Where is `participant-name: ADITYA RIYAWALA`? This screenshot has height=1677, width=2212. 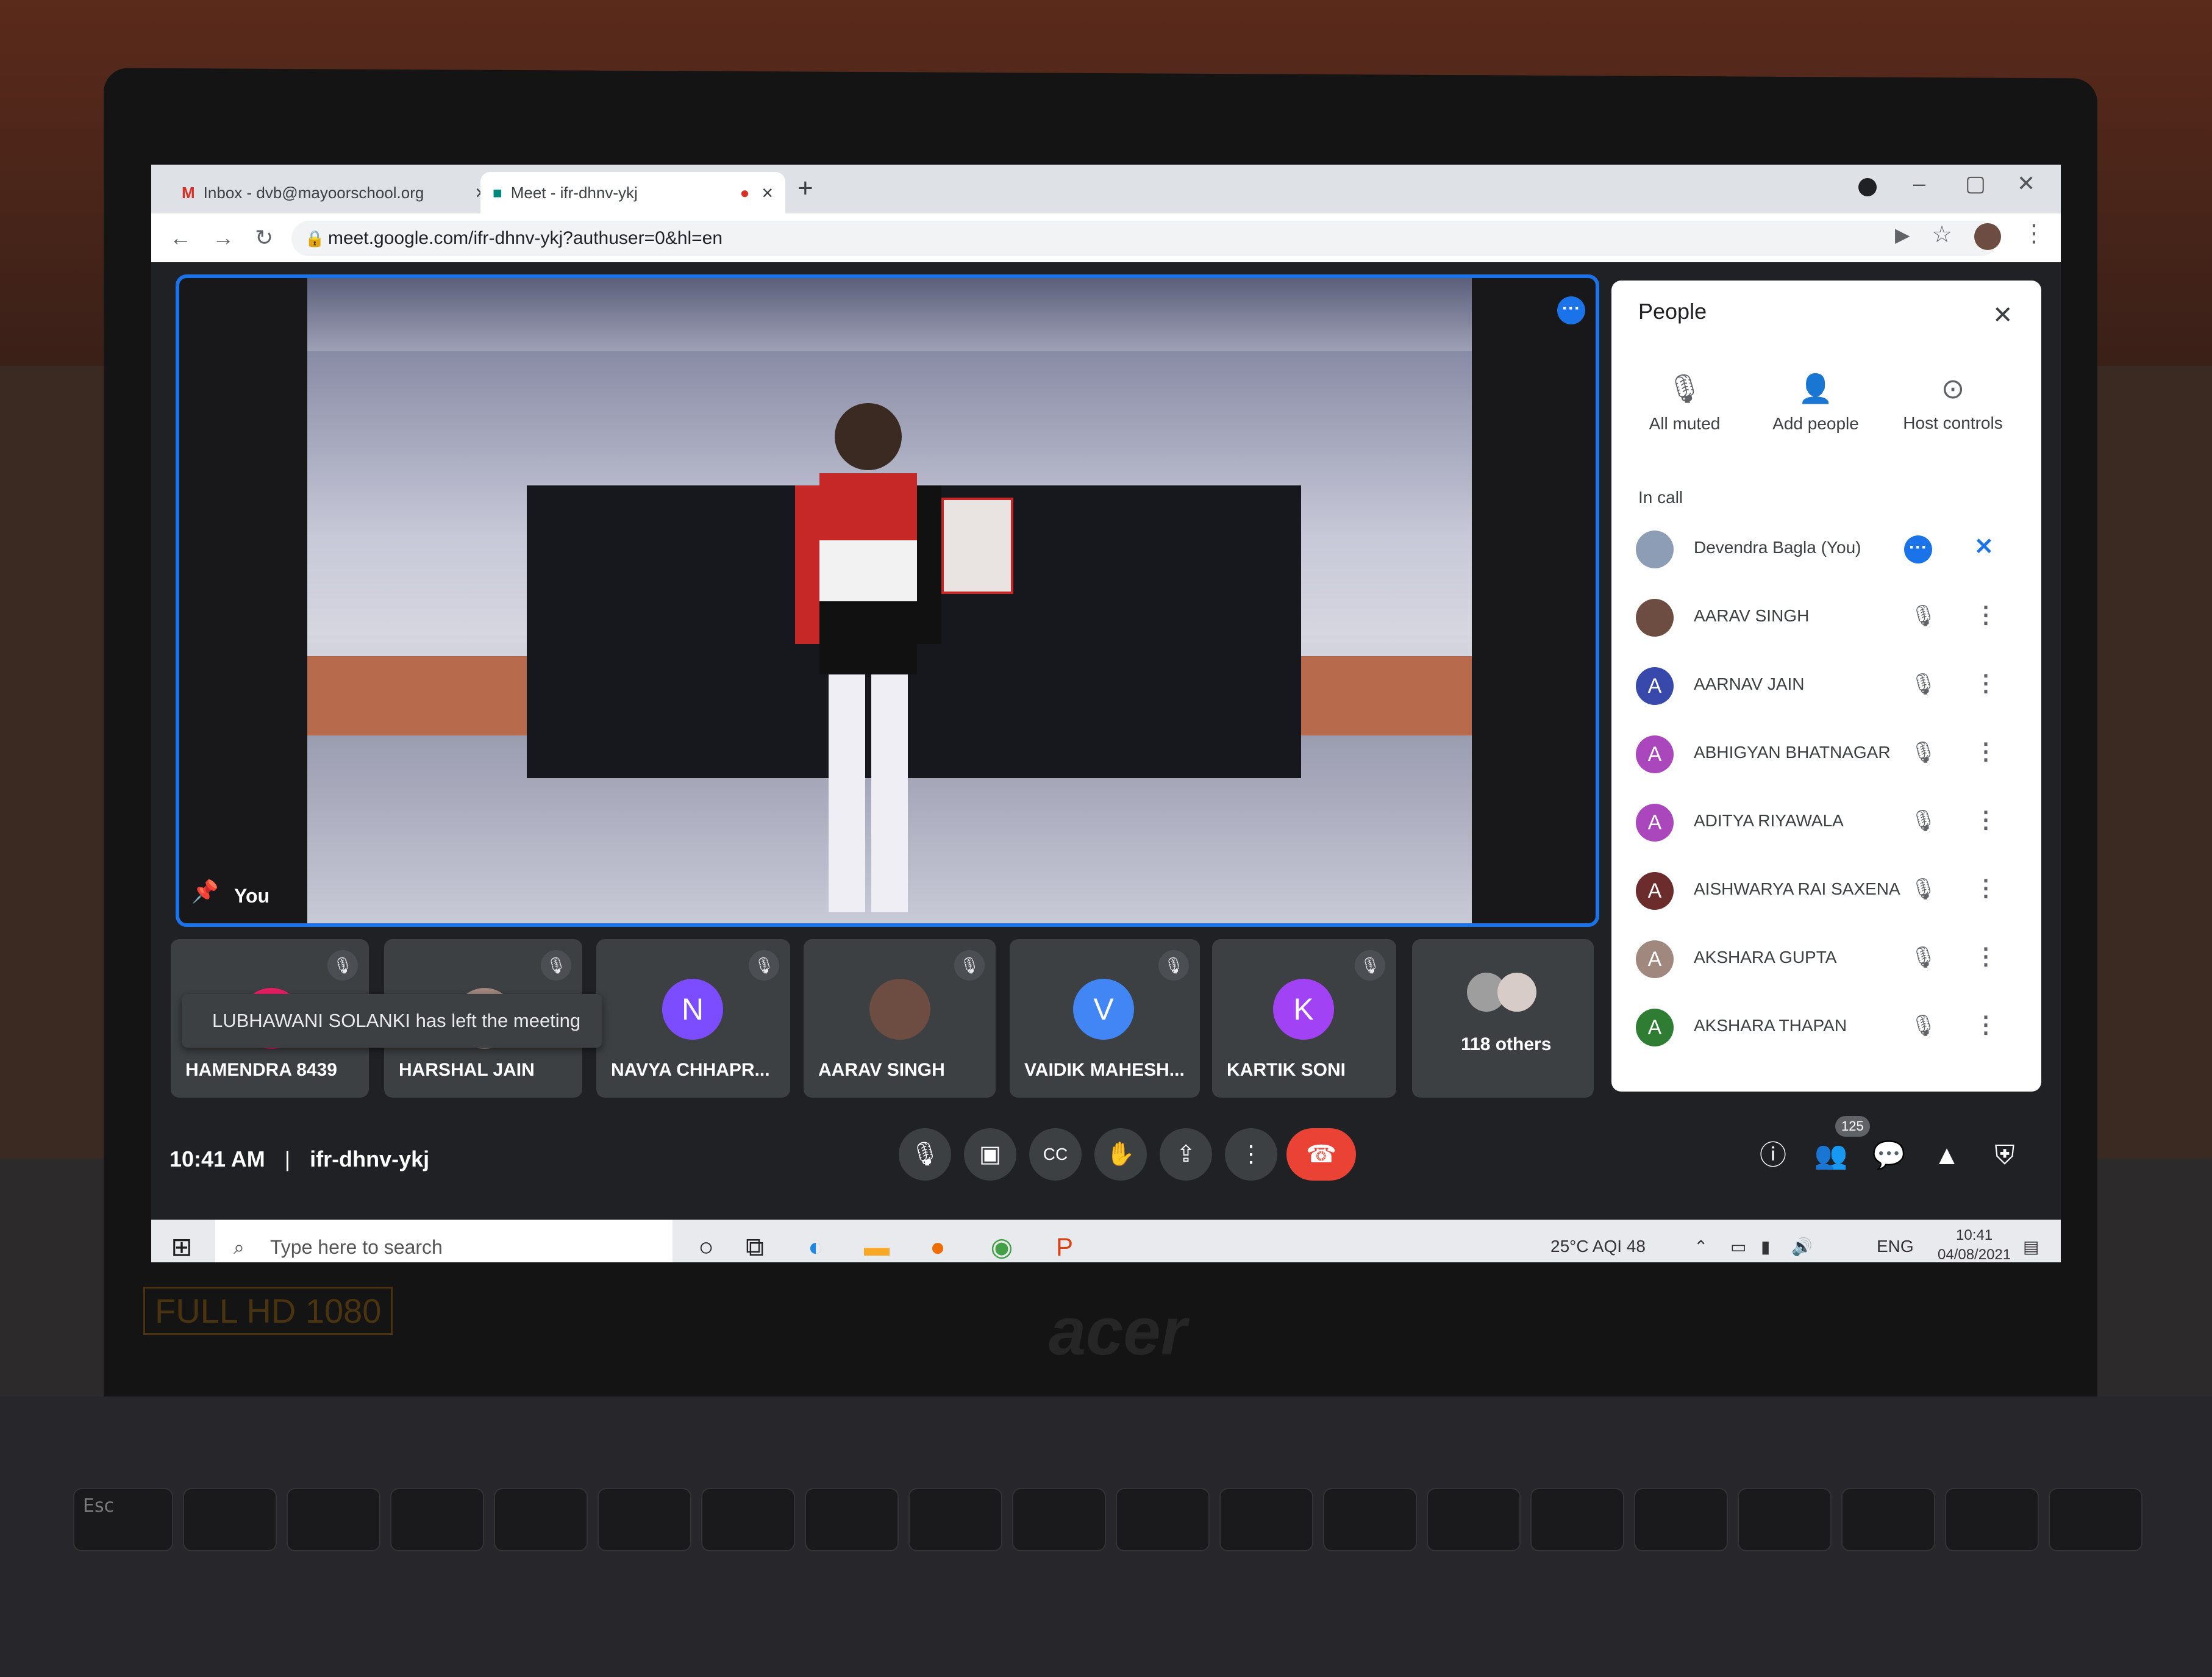 participant-name: ADITYA RIYAWALA is located at coordinates (1769, 820).